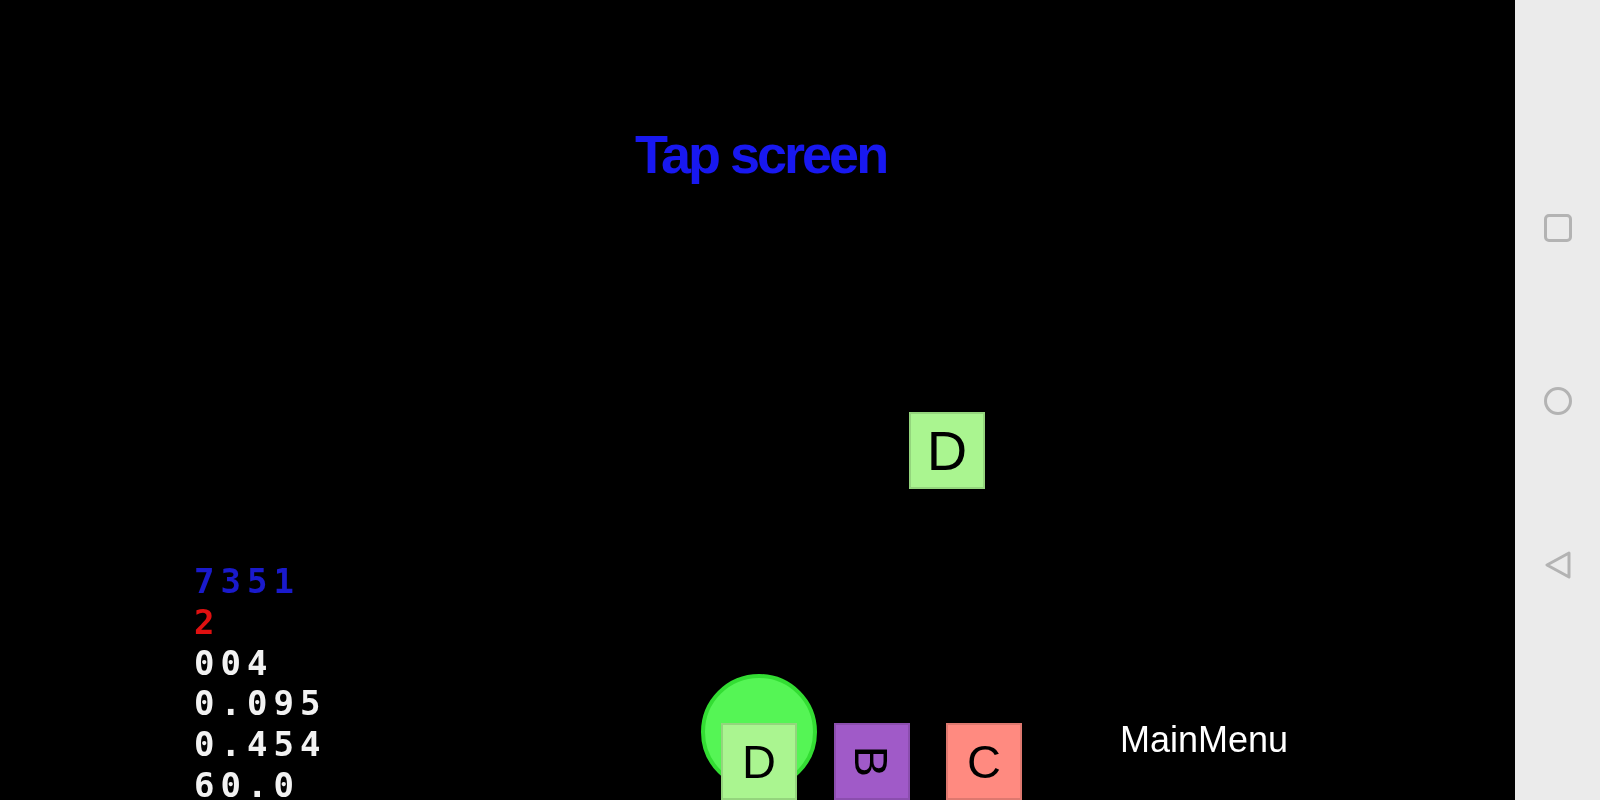  What do you see at coordinates (260, 744) in the screenshot?
I see `stat-readout: 0.454` at bounding box center [260, 744].